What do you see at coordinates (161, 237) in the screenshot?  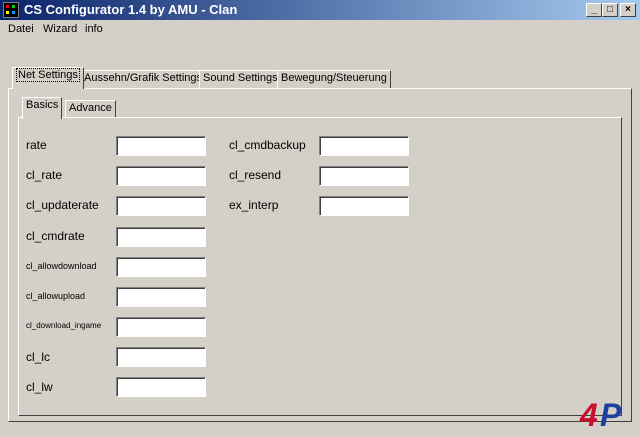 I see `input-cl-cmdrate` at bounding box center [161, 237].